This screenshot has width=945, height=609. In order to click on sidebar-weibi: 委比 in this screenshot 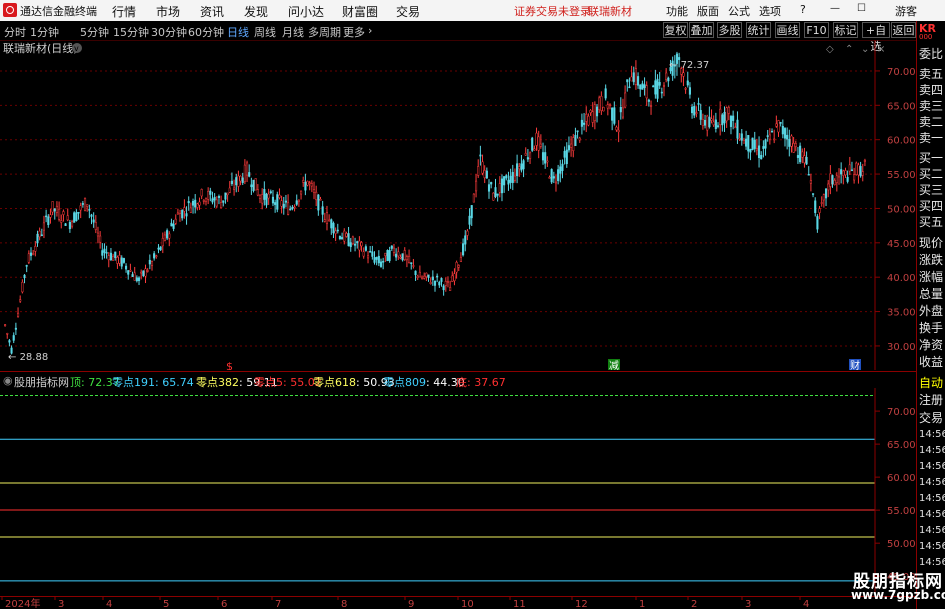, I will do `click(931, 54)`.